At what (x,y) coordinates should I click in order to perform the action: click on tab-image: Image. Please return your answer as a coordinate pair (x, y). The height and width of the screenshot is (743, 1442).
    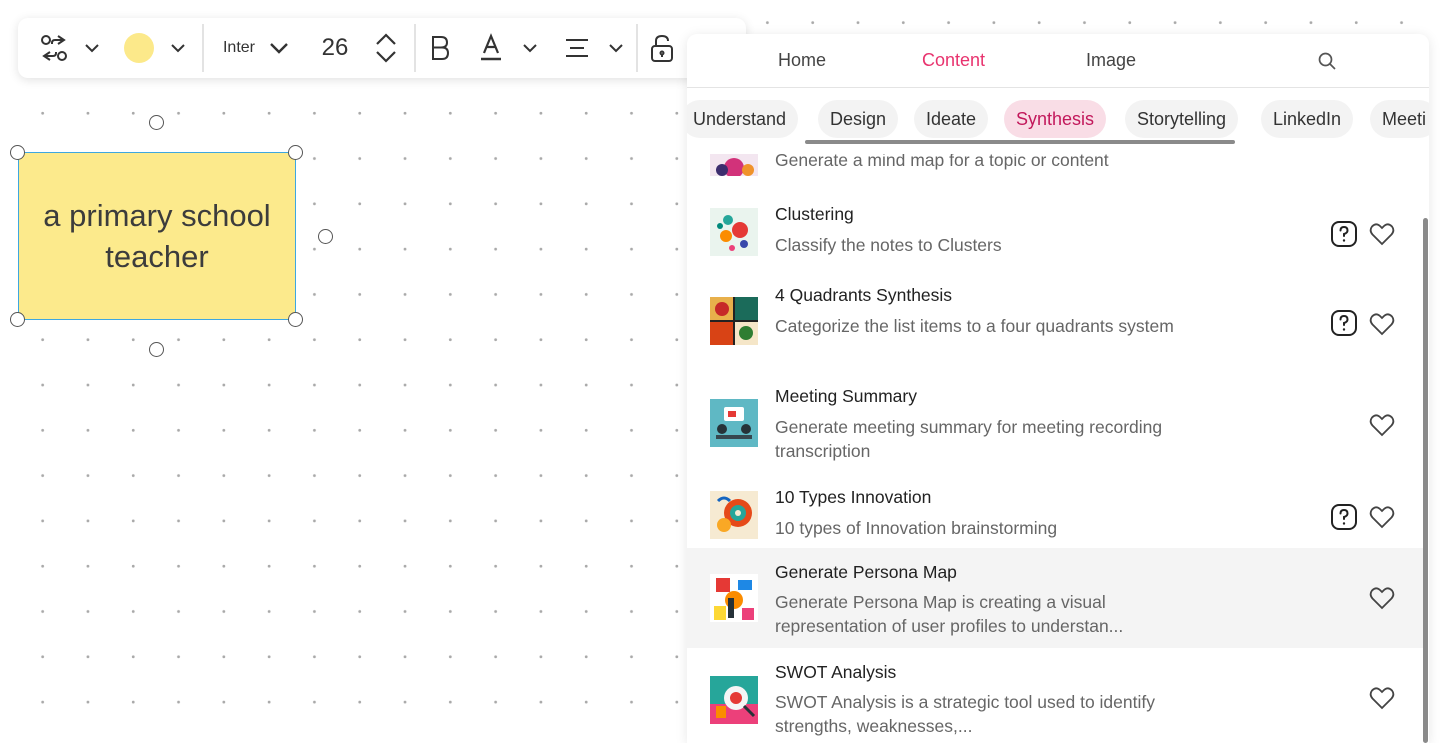
    Looking at the image, I should click on (1111, 60).